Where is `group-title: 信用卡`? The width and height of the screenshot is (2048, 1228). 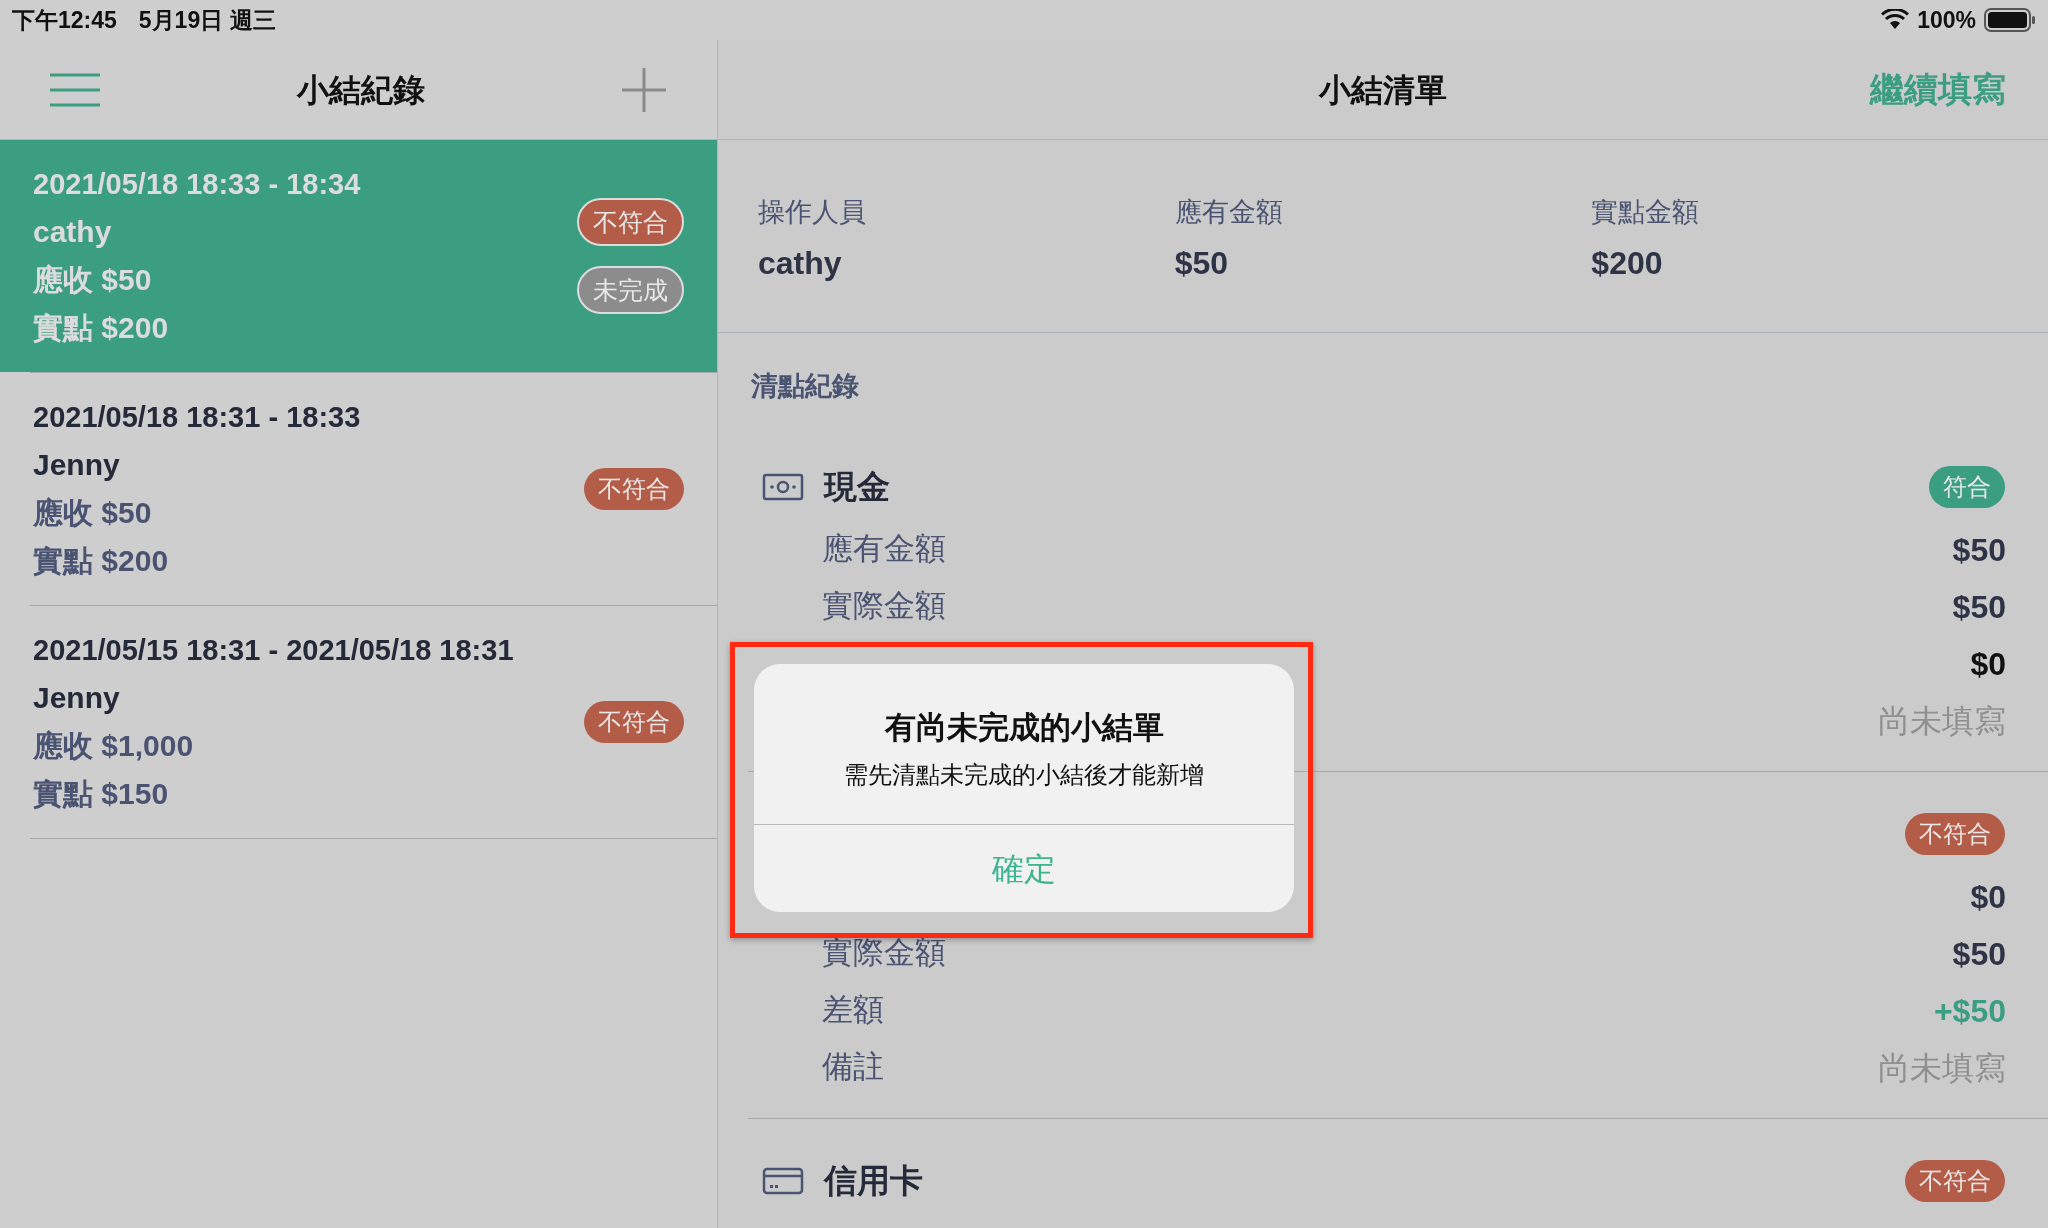
group-title: 信用卡 is located at coordinates (873, 1181).